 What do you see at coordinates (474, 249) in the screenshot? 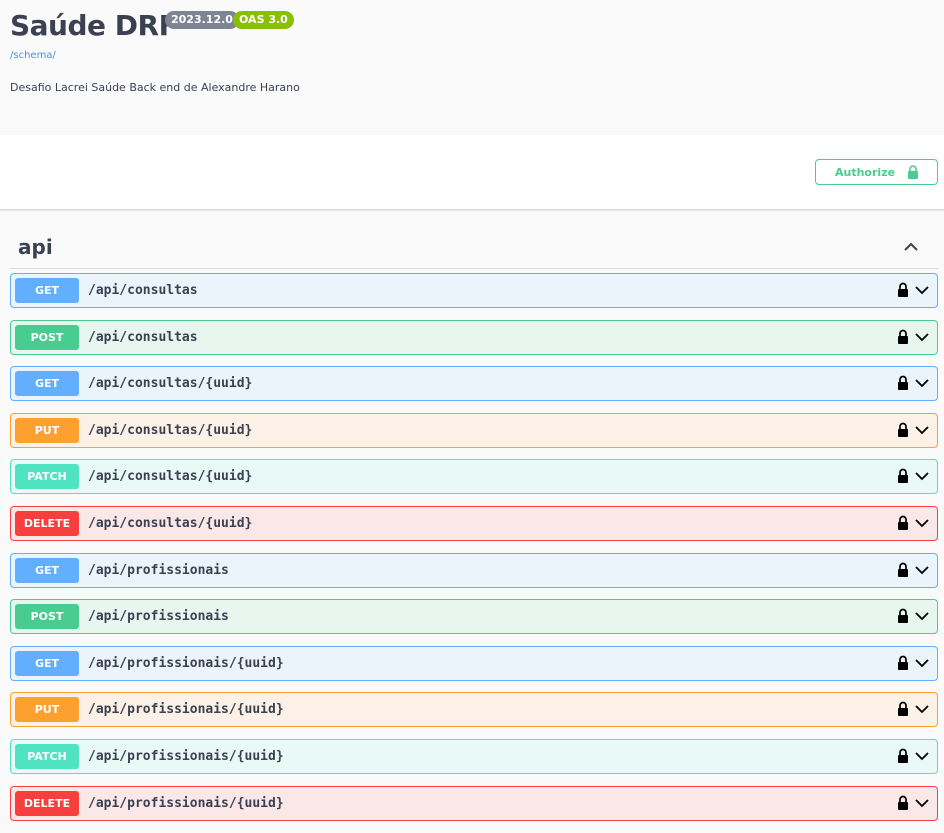
I see `tag-section-header: api` at bounding box center [474, 249].